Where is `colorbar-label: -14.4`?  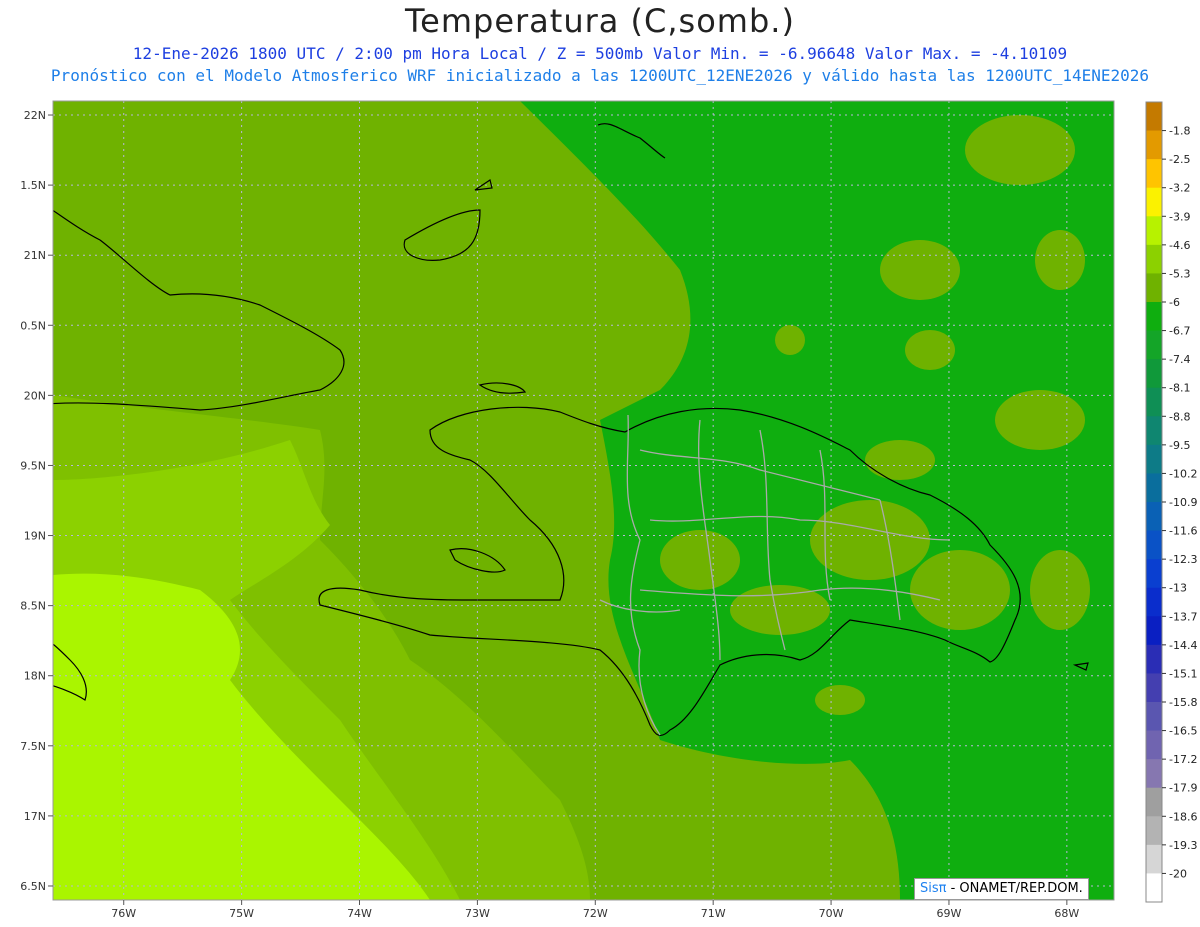 colorbar-label: -14.4 is located at coordinates (1183, 645).